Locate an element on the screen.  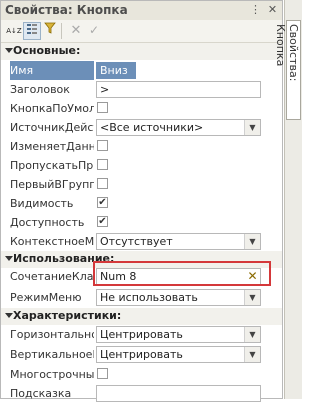
prop-source-field: <Все источники> ▼ is located at coordinates (178, 127).